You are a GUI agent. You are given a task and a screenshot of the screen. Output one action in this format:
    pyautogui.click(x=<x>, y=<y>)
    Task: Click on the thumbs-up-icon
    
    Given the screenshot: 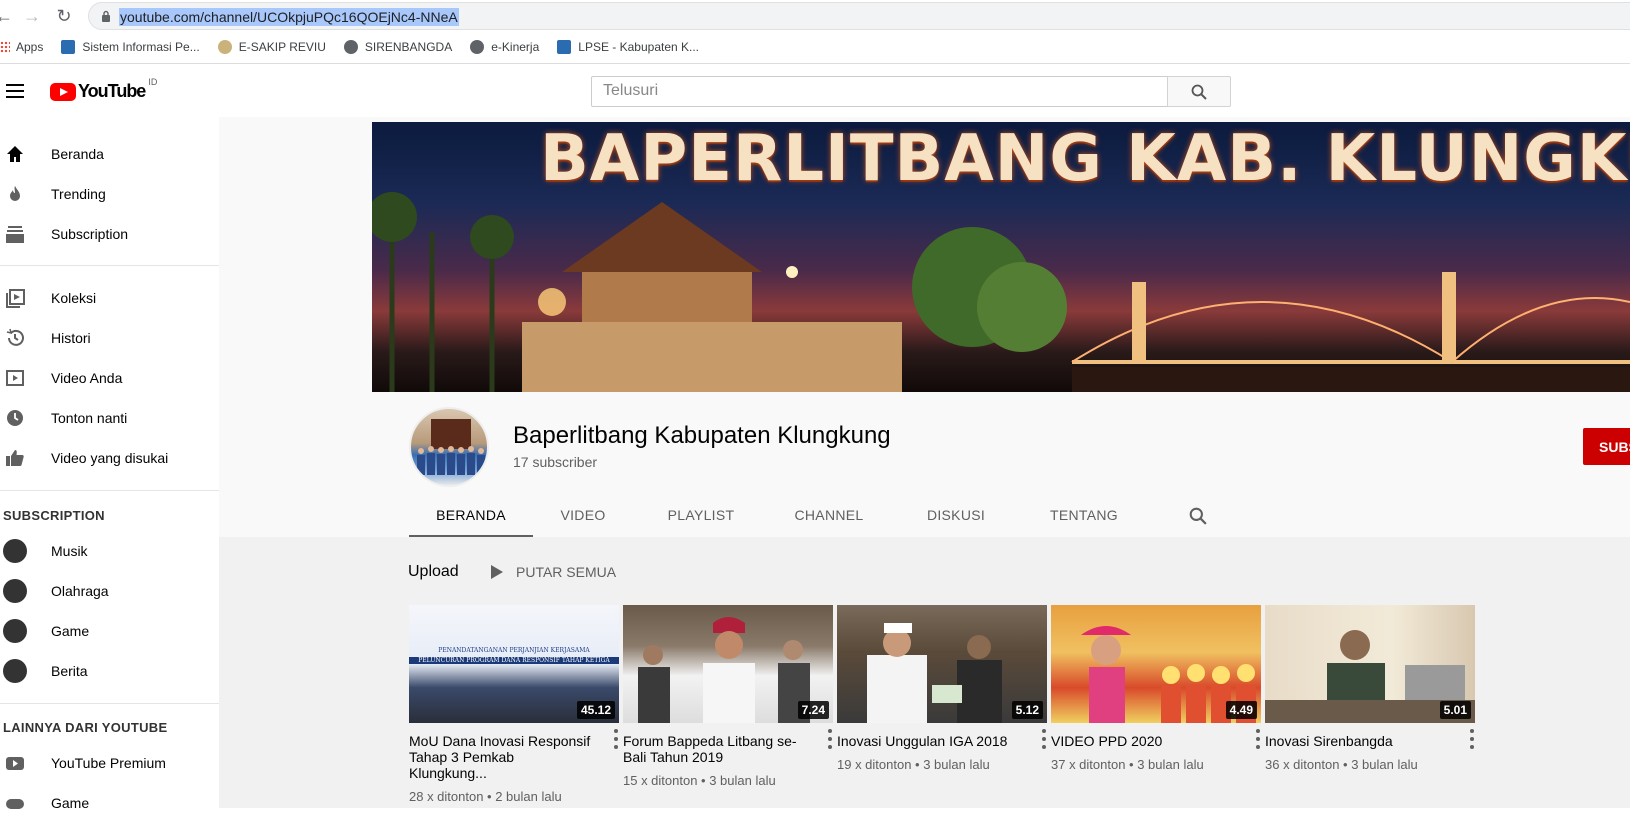 What is the action you would take?
    pyautogui.click(x=15, y=458)
    